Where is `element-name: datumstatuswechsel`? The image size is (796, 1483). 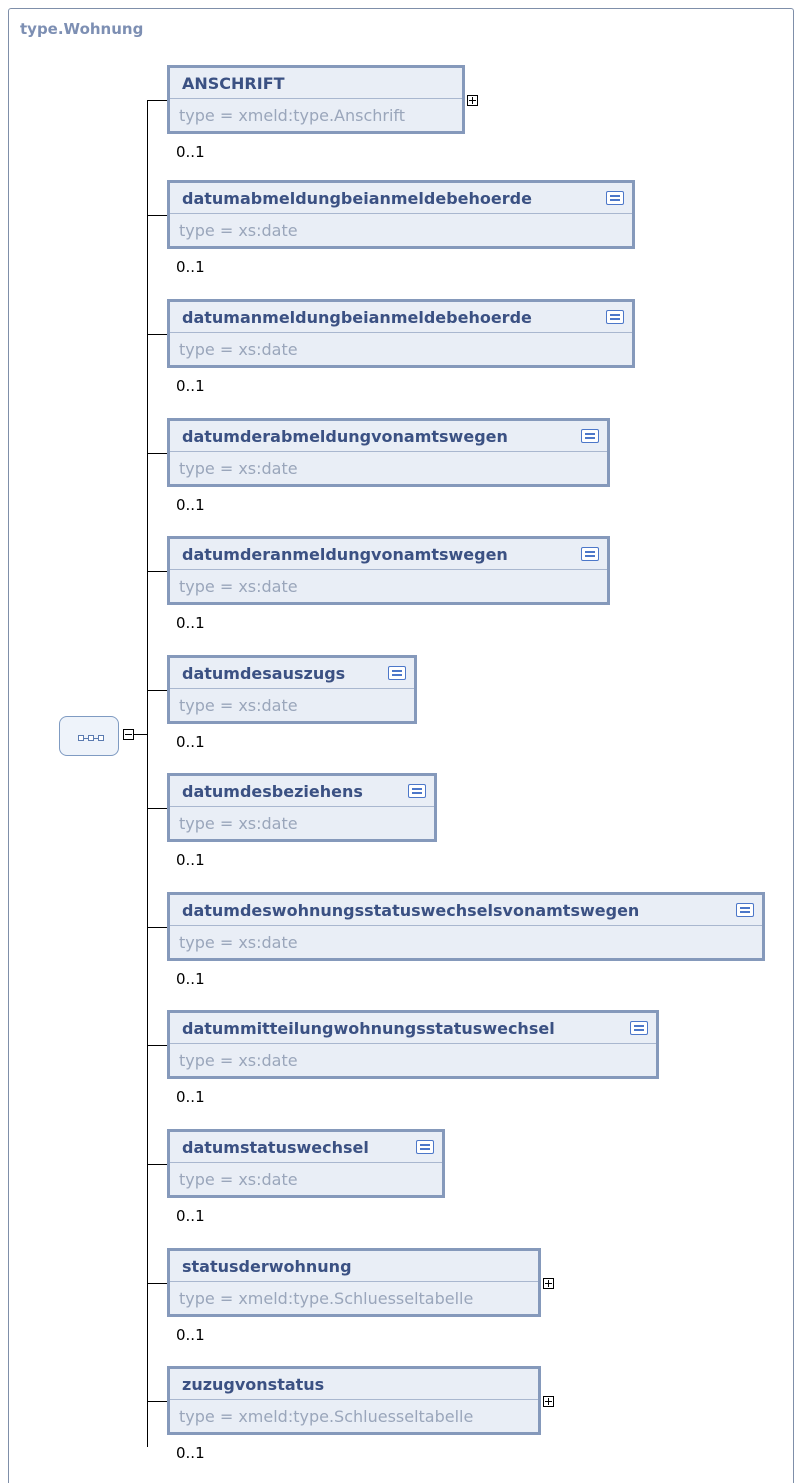
element-name: datumstatuswechsel is located at coordinates (275, 1147).